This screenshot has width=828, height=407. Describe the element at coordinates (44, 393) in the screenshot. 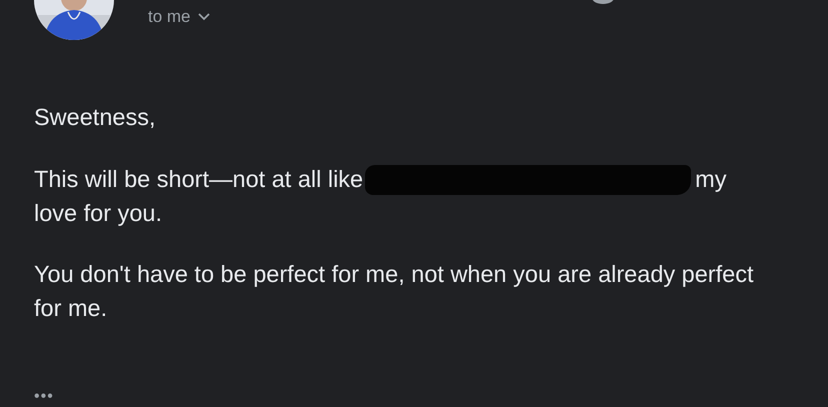

I see `more-button: •••` at that location.